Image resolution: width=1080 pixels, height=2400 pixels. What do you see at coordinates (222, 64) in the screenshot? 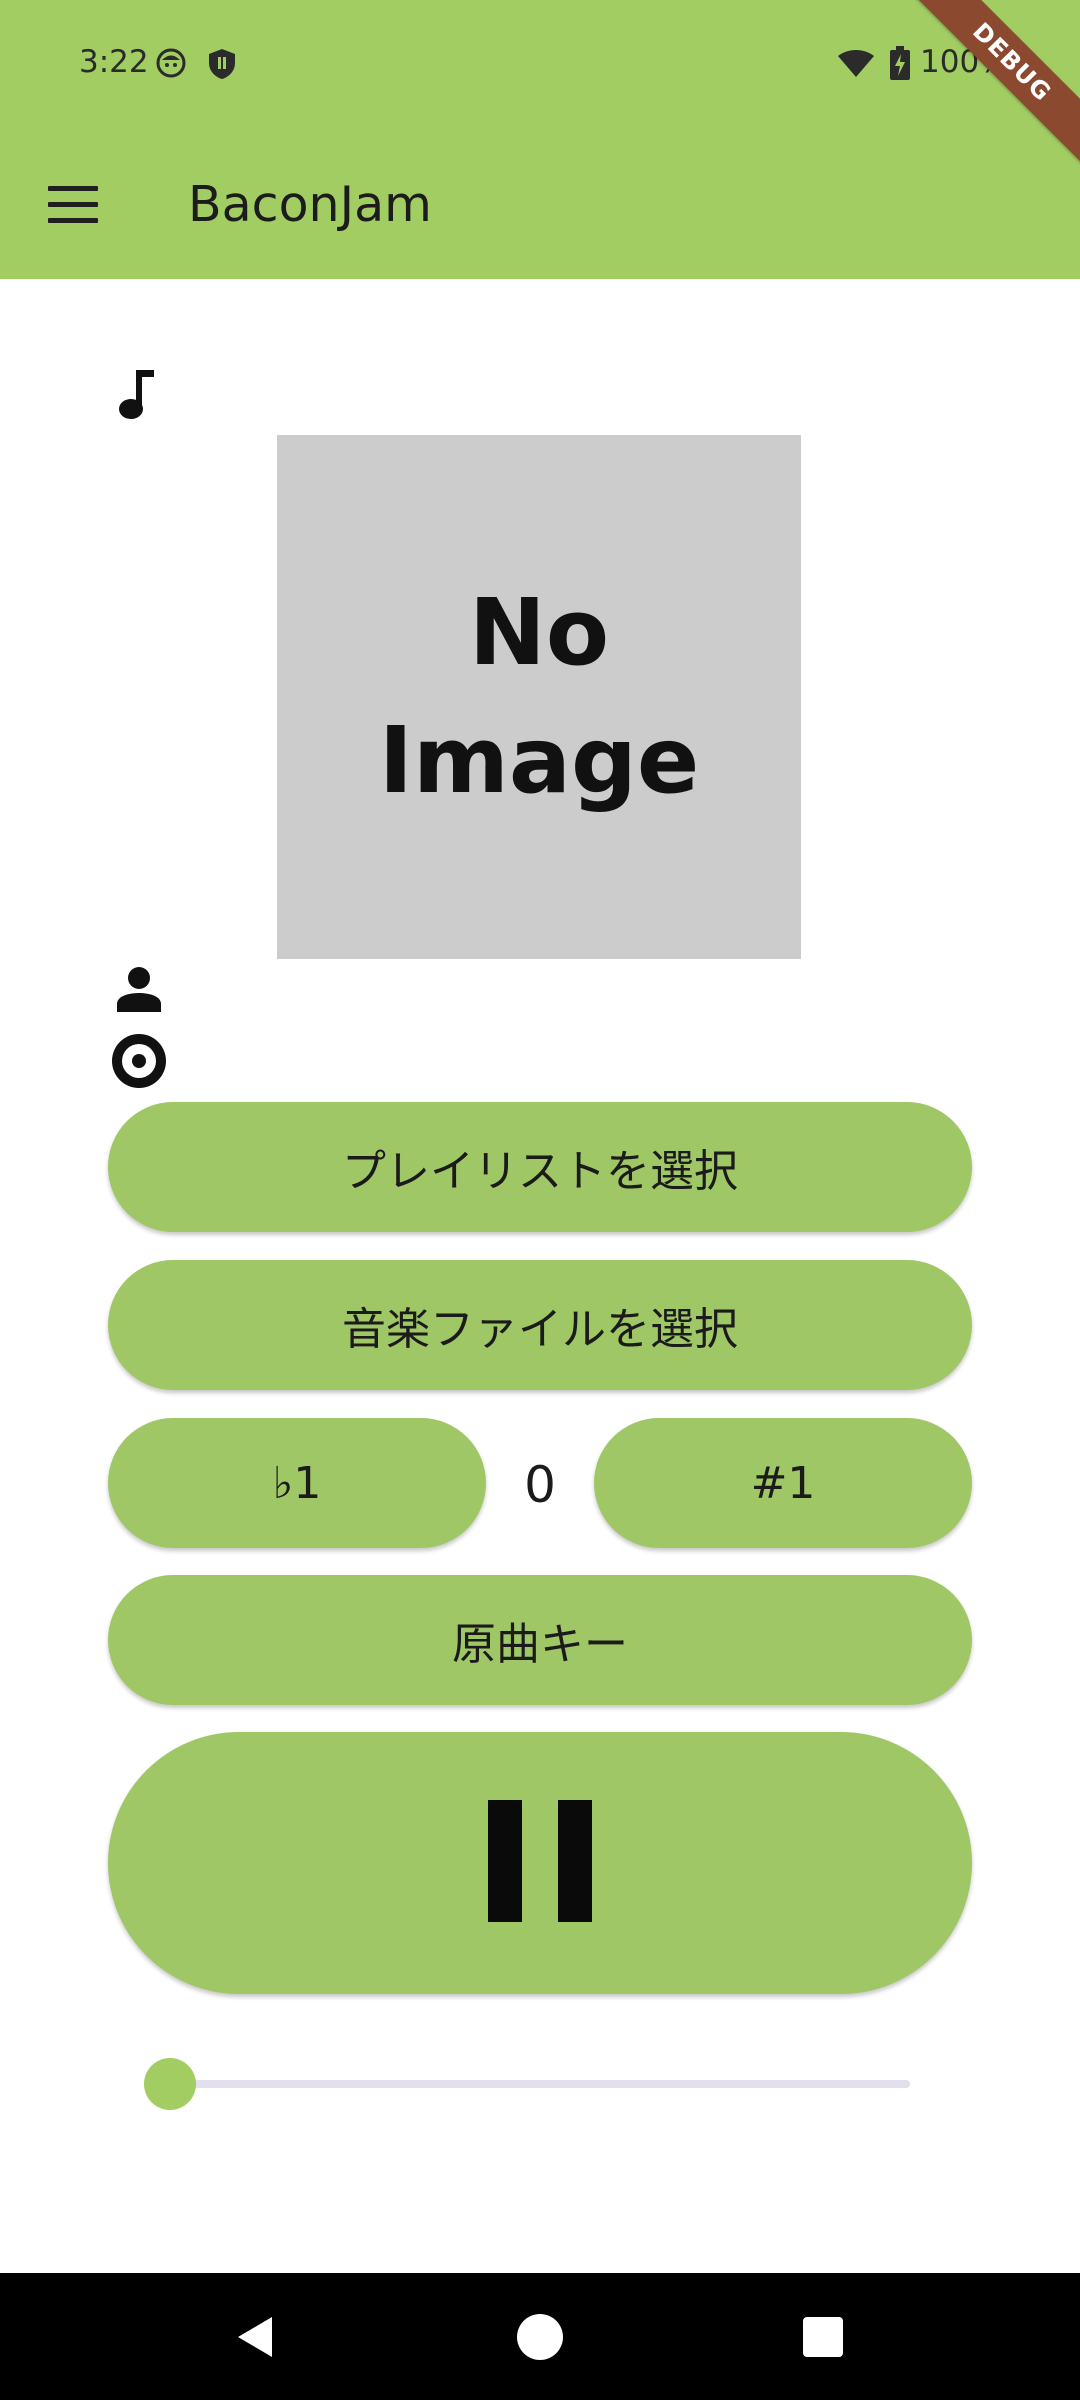
I see `shield-icon` at bounding box center [222, 64].